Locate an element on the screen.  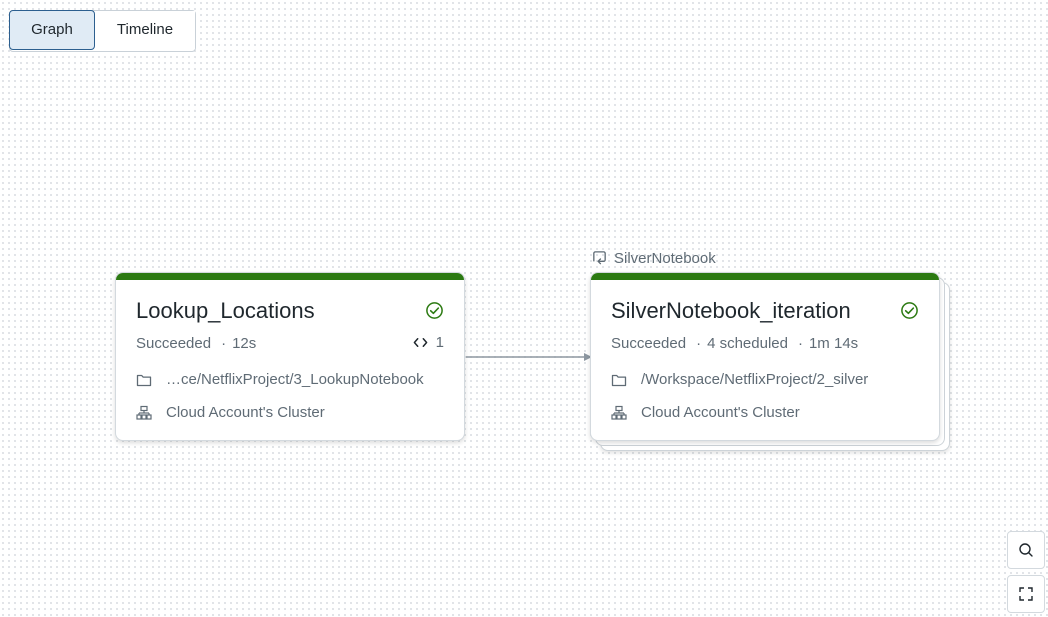
task-meta: Succeeded · 12s is located at coordinates (196, 343).